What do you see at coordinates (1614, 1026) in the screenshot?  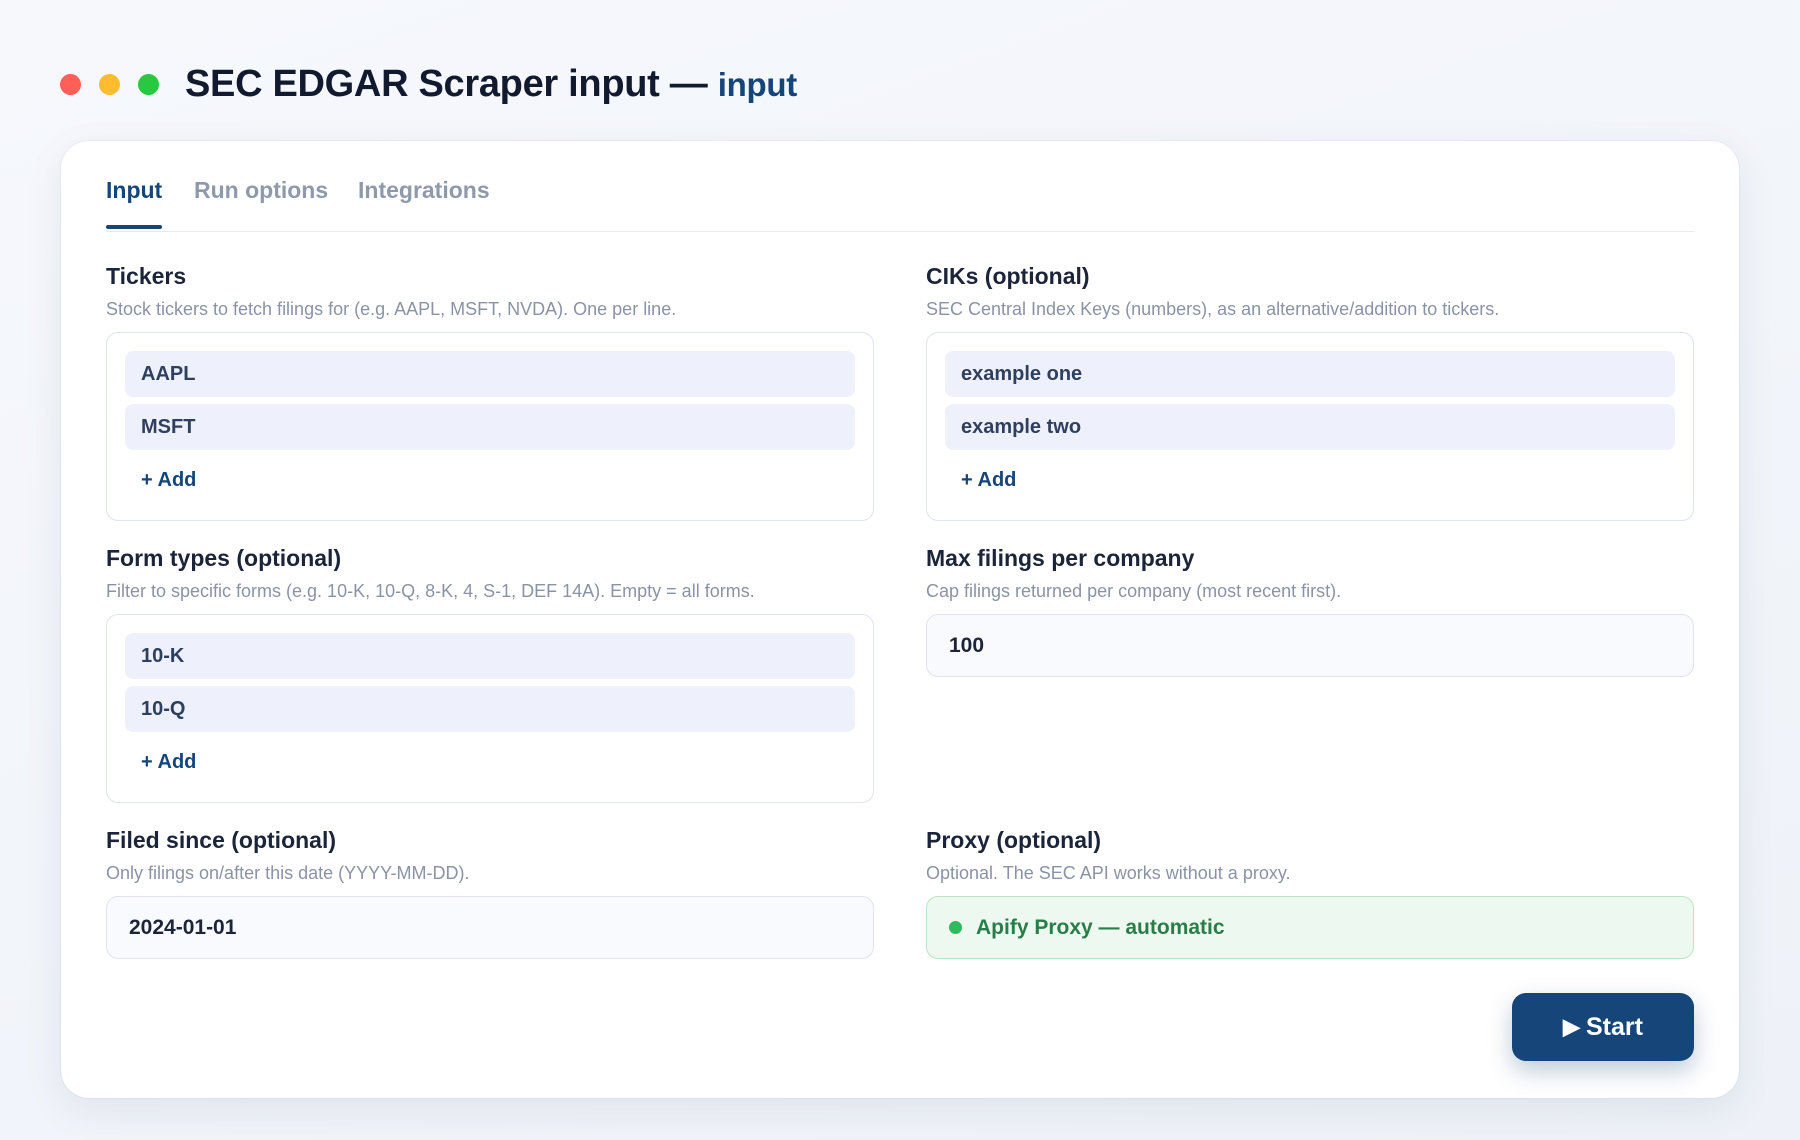 I see `start-button-label: Start` at bounding box center [1614, 1026].